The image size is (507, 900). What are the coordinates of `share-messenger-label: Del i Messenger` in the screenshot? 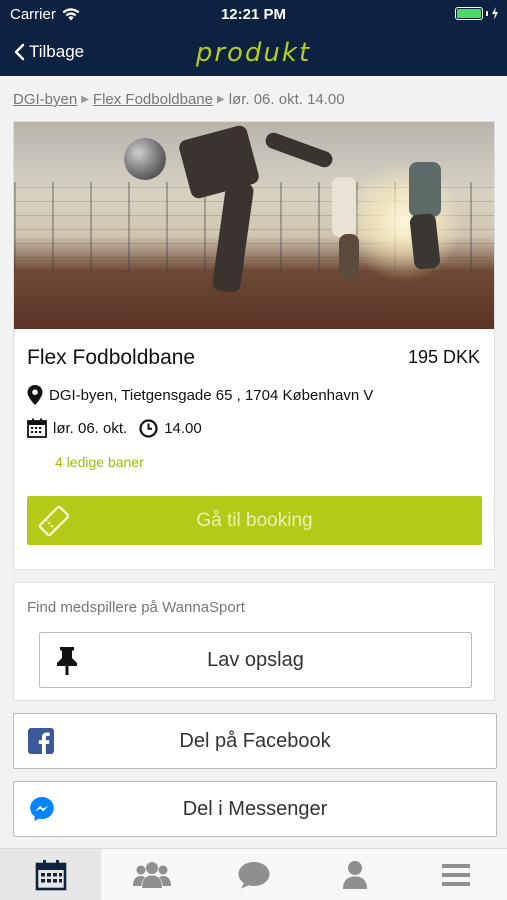 It's located at (255, 808).